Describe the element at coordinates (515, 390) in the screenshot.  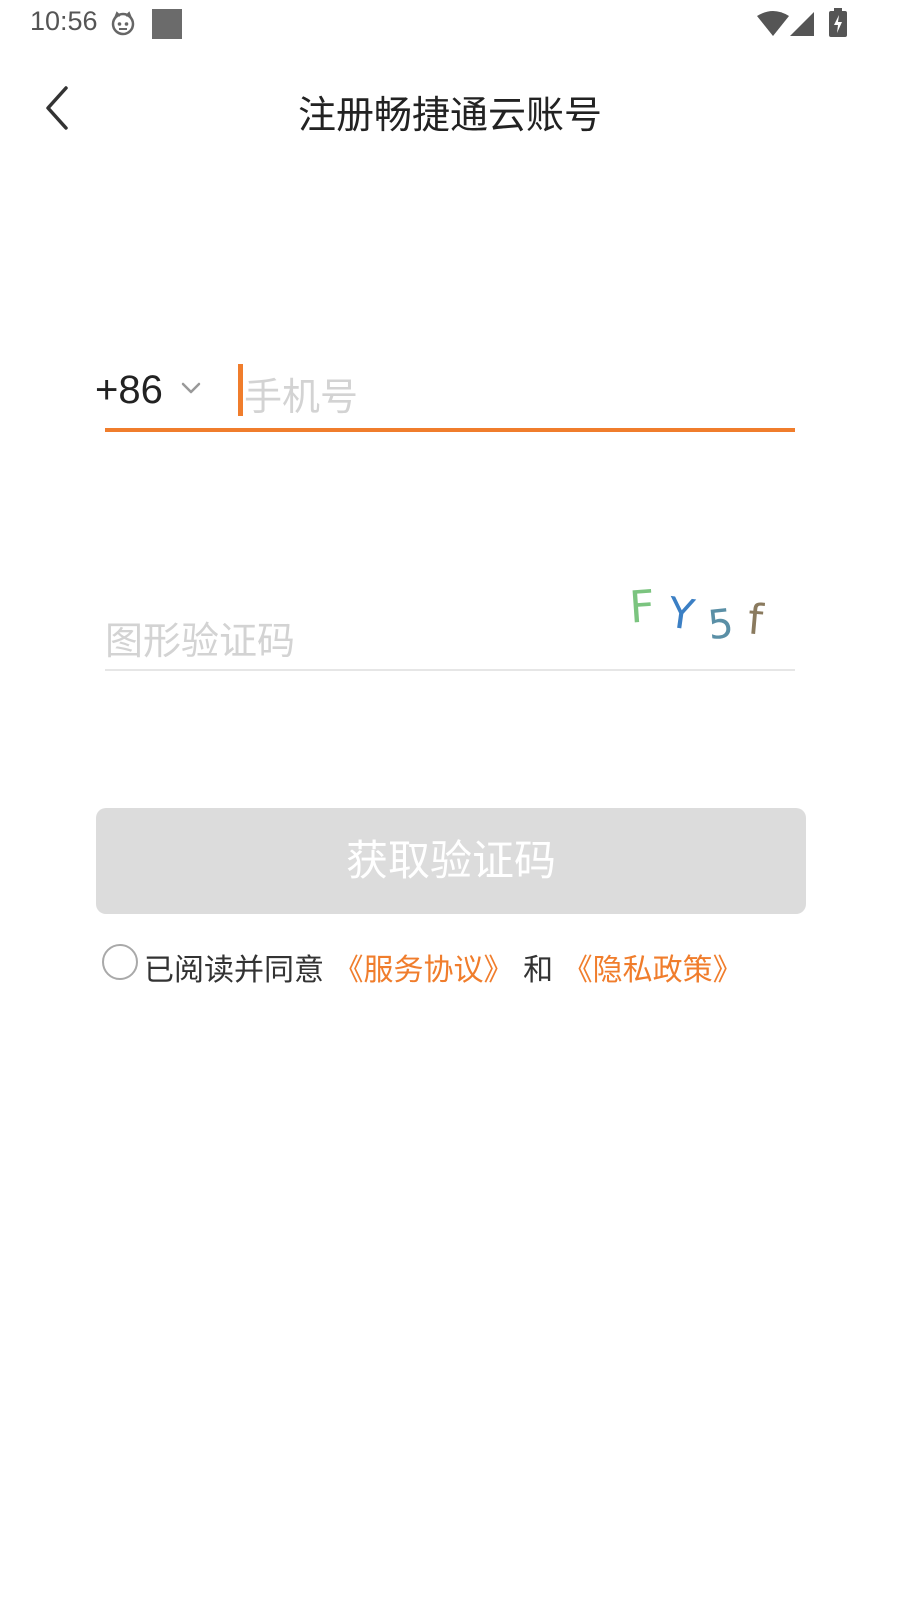
I see `phone-input: 手机号` at that location.